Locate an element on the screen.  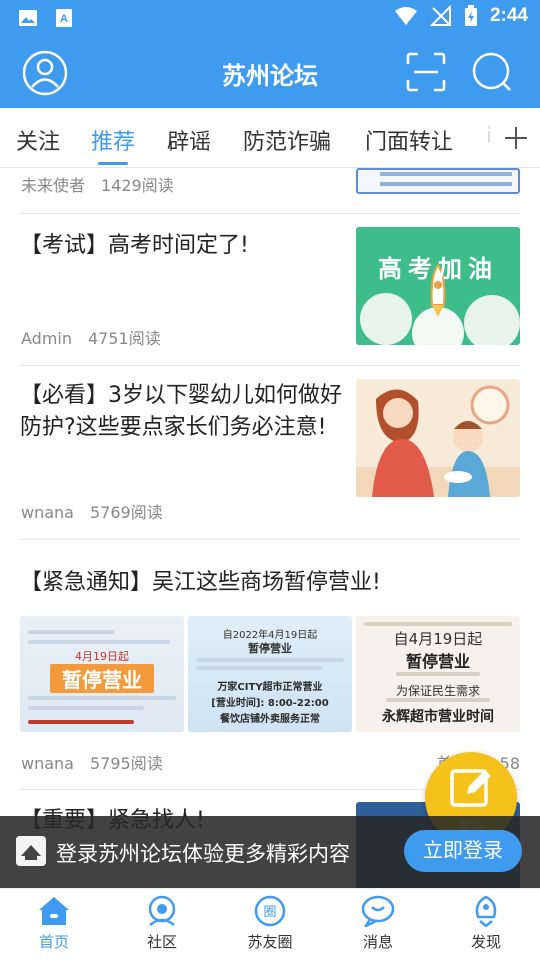
post-title: 【考试】高考时间定了! is located at coordinates (180, 246).